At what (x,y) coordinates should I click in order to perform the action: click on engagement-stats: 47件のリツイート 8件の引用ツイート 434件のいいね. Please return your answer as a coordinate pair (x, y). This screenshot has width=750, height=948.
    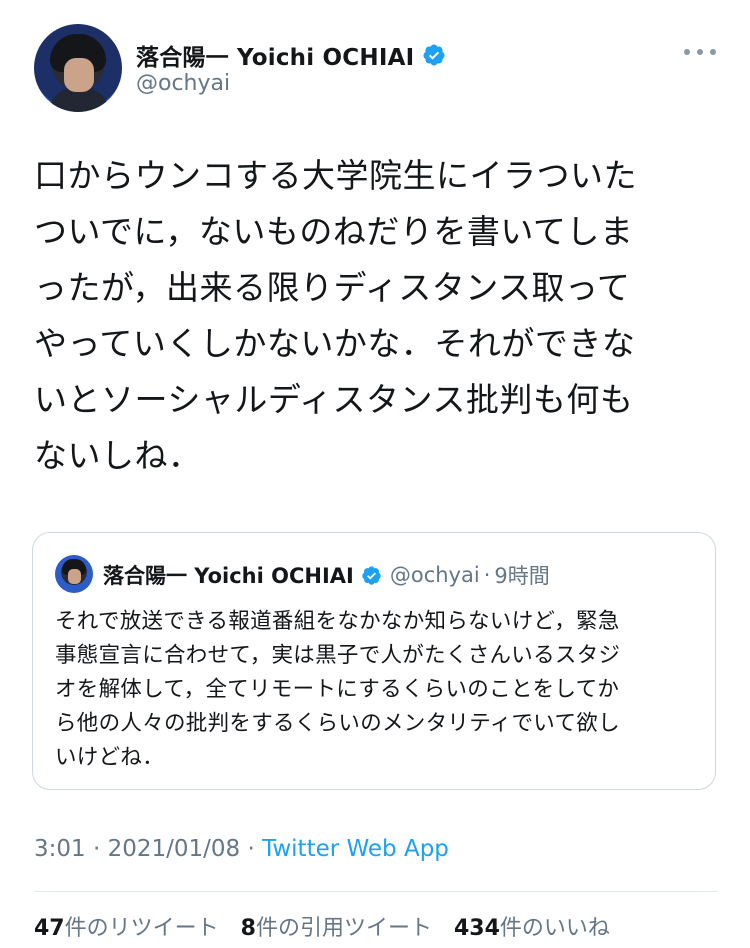
    Looking at the image, I should click on (333, 926).